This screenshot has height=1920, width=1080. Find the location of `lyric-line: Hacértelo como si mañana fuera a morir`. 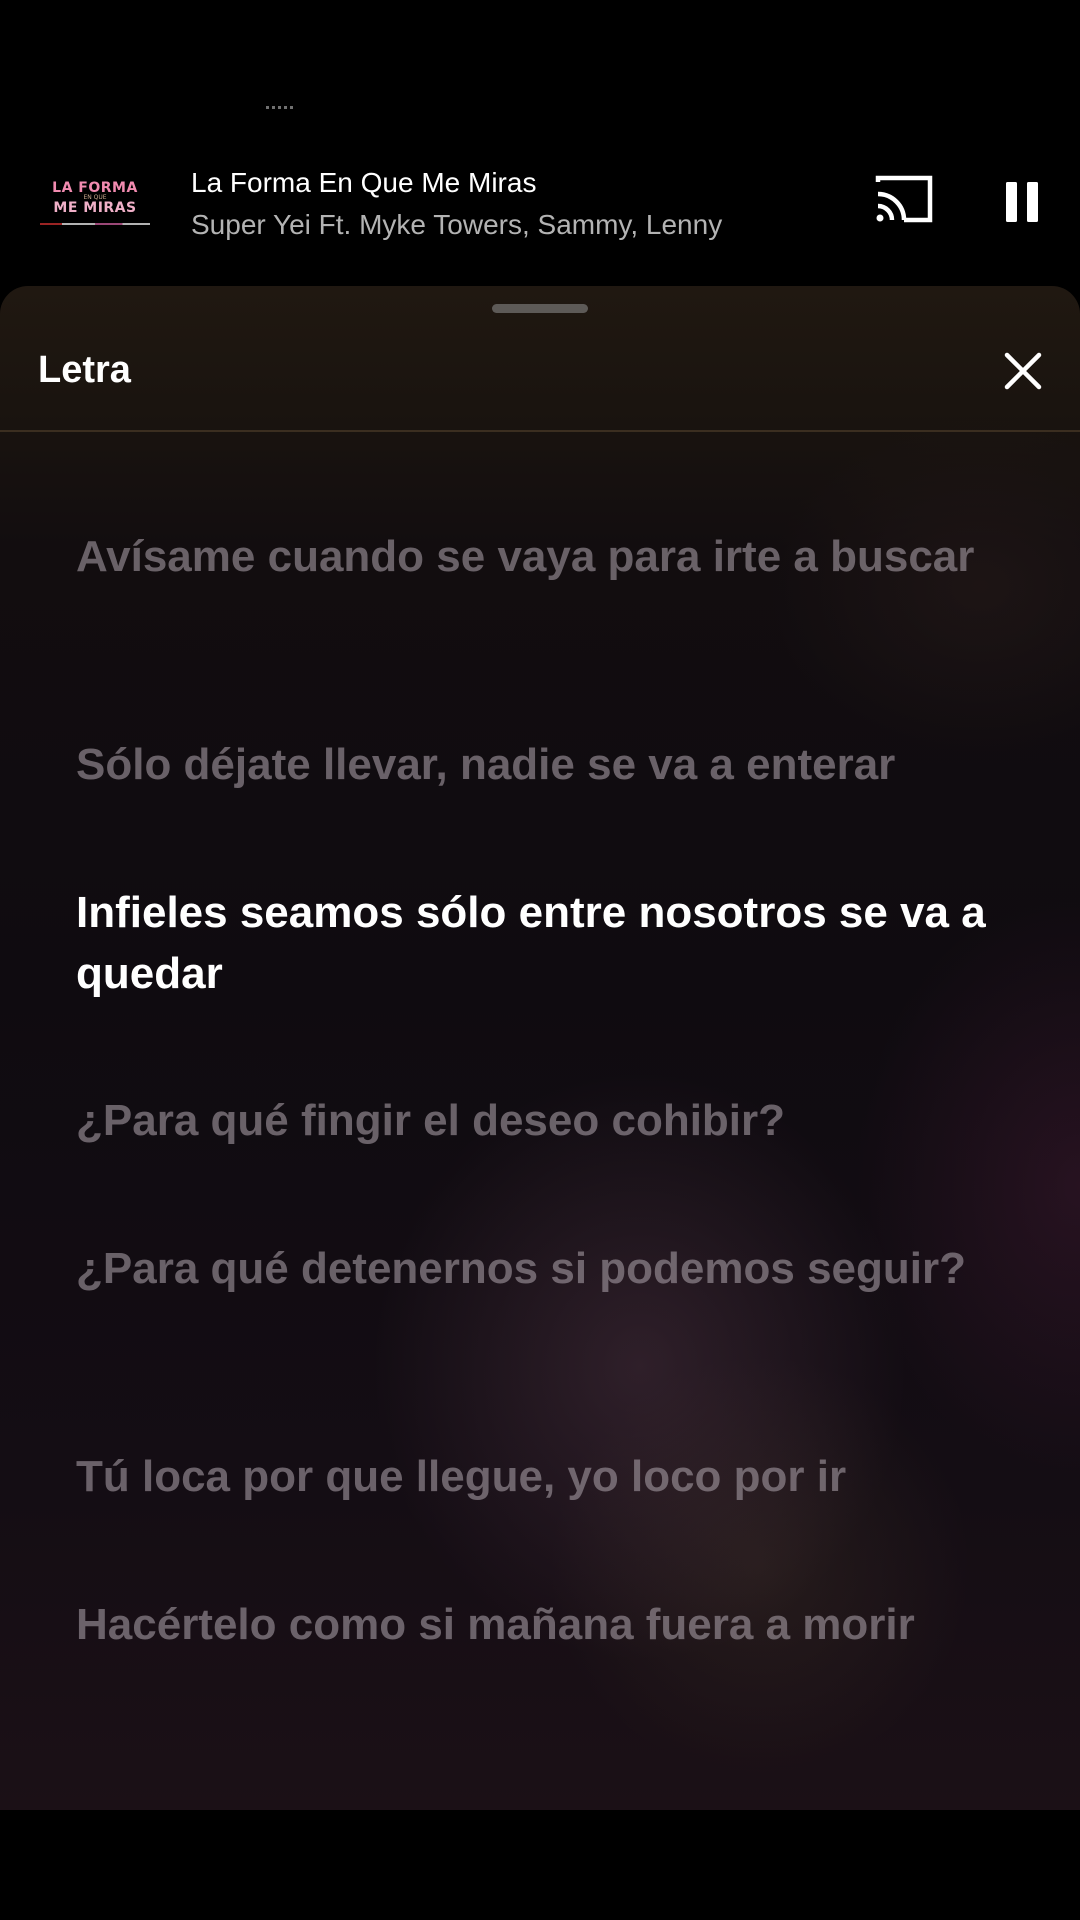

lyric-line: Hacértelo como si mañana fuera a morir is located at coordinates (546, 1624).